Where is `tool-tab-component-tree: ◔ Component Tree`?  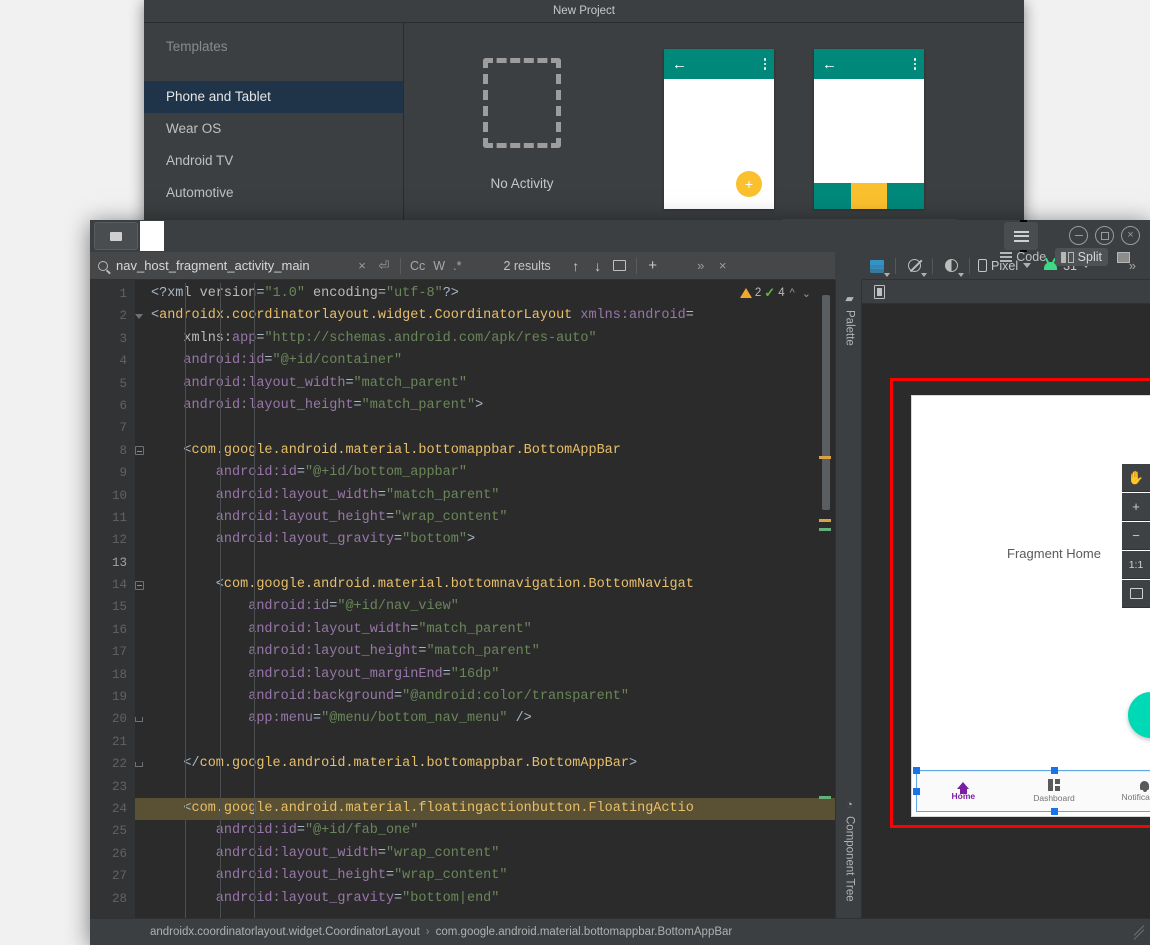
tool-tab-component-tree: ◔ Component Tree is located at coordinates (849, 850).